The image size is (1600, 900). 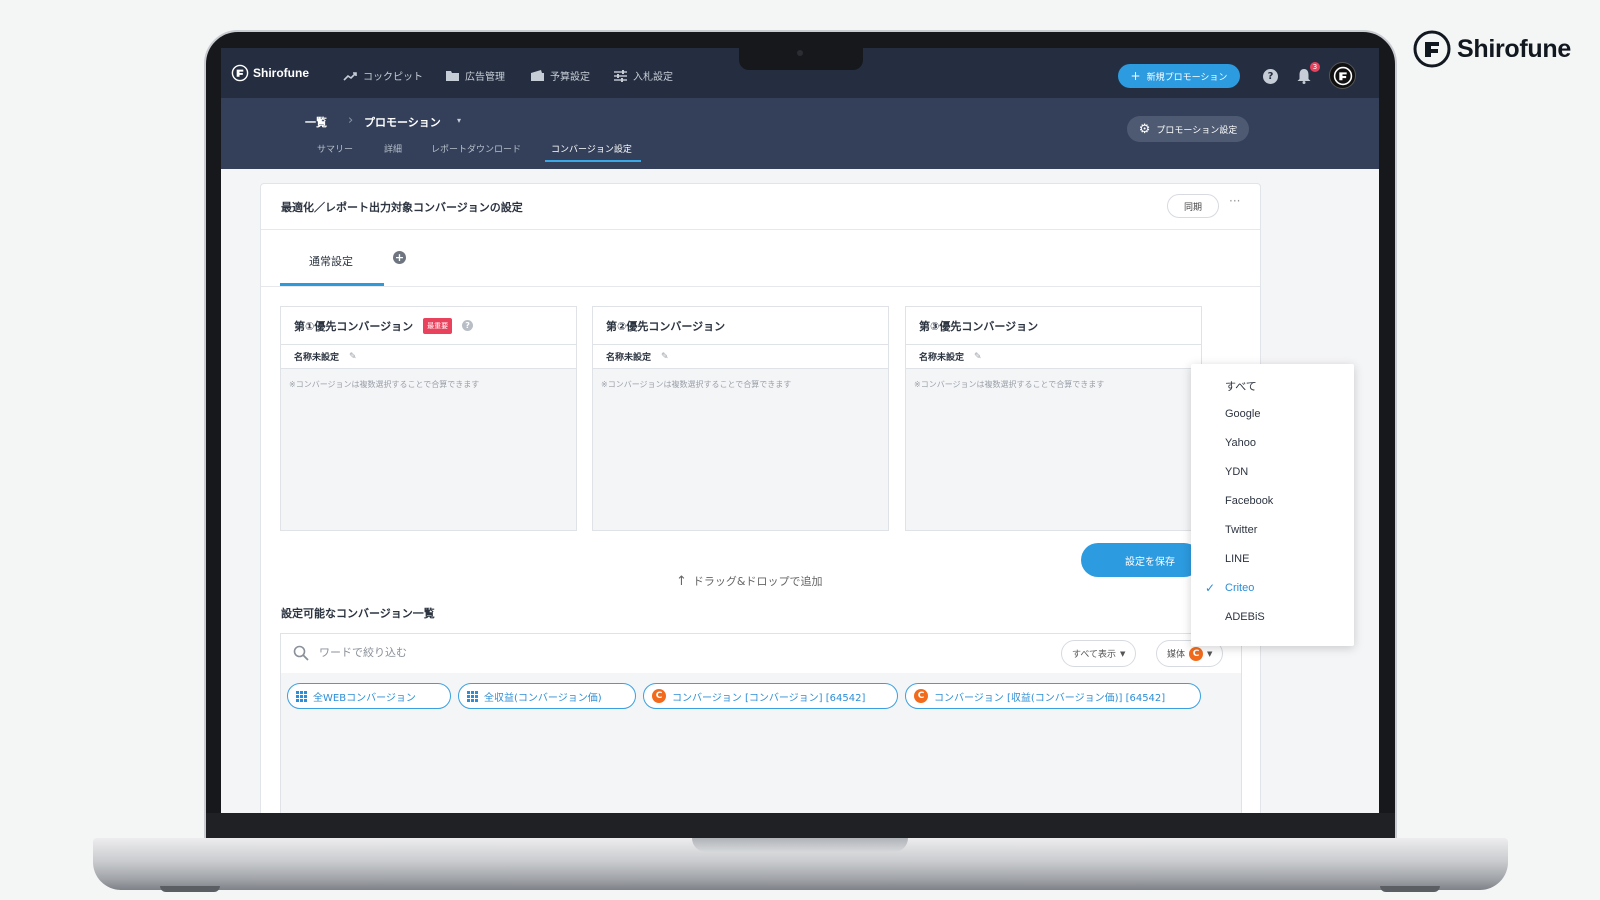 I want to click on new-promotion-button: + 新規プロモーション, so click(x=1179, y=76).